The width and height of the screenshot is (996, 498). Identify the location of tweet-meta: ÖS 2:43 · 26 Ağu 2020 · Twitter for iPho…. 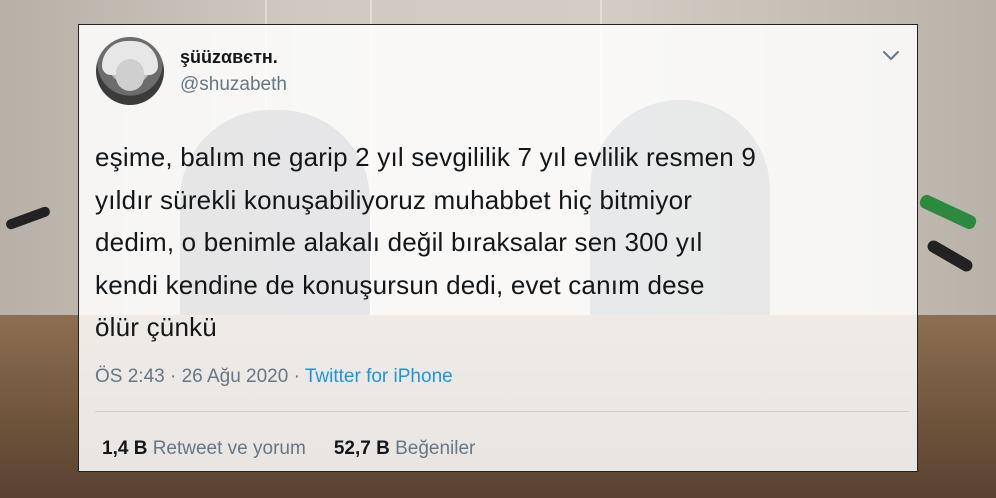
(274, 377).